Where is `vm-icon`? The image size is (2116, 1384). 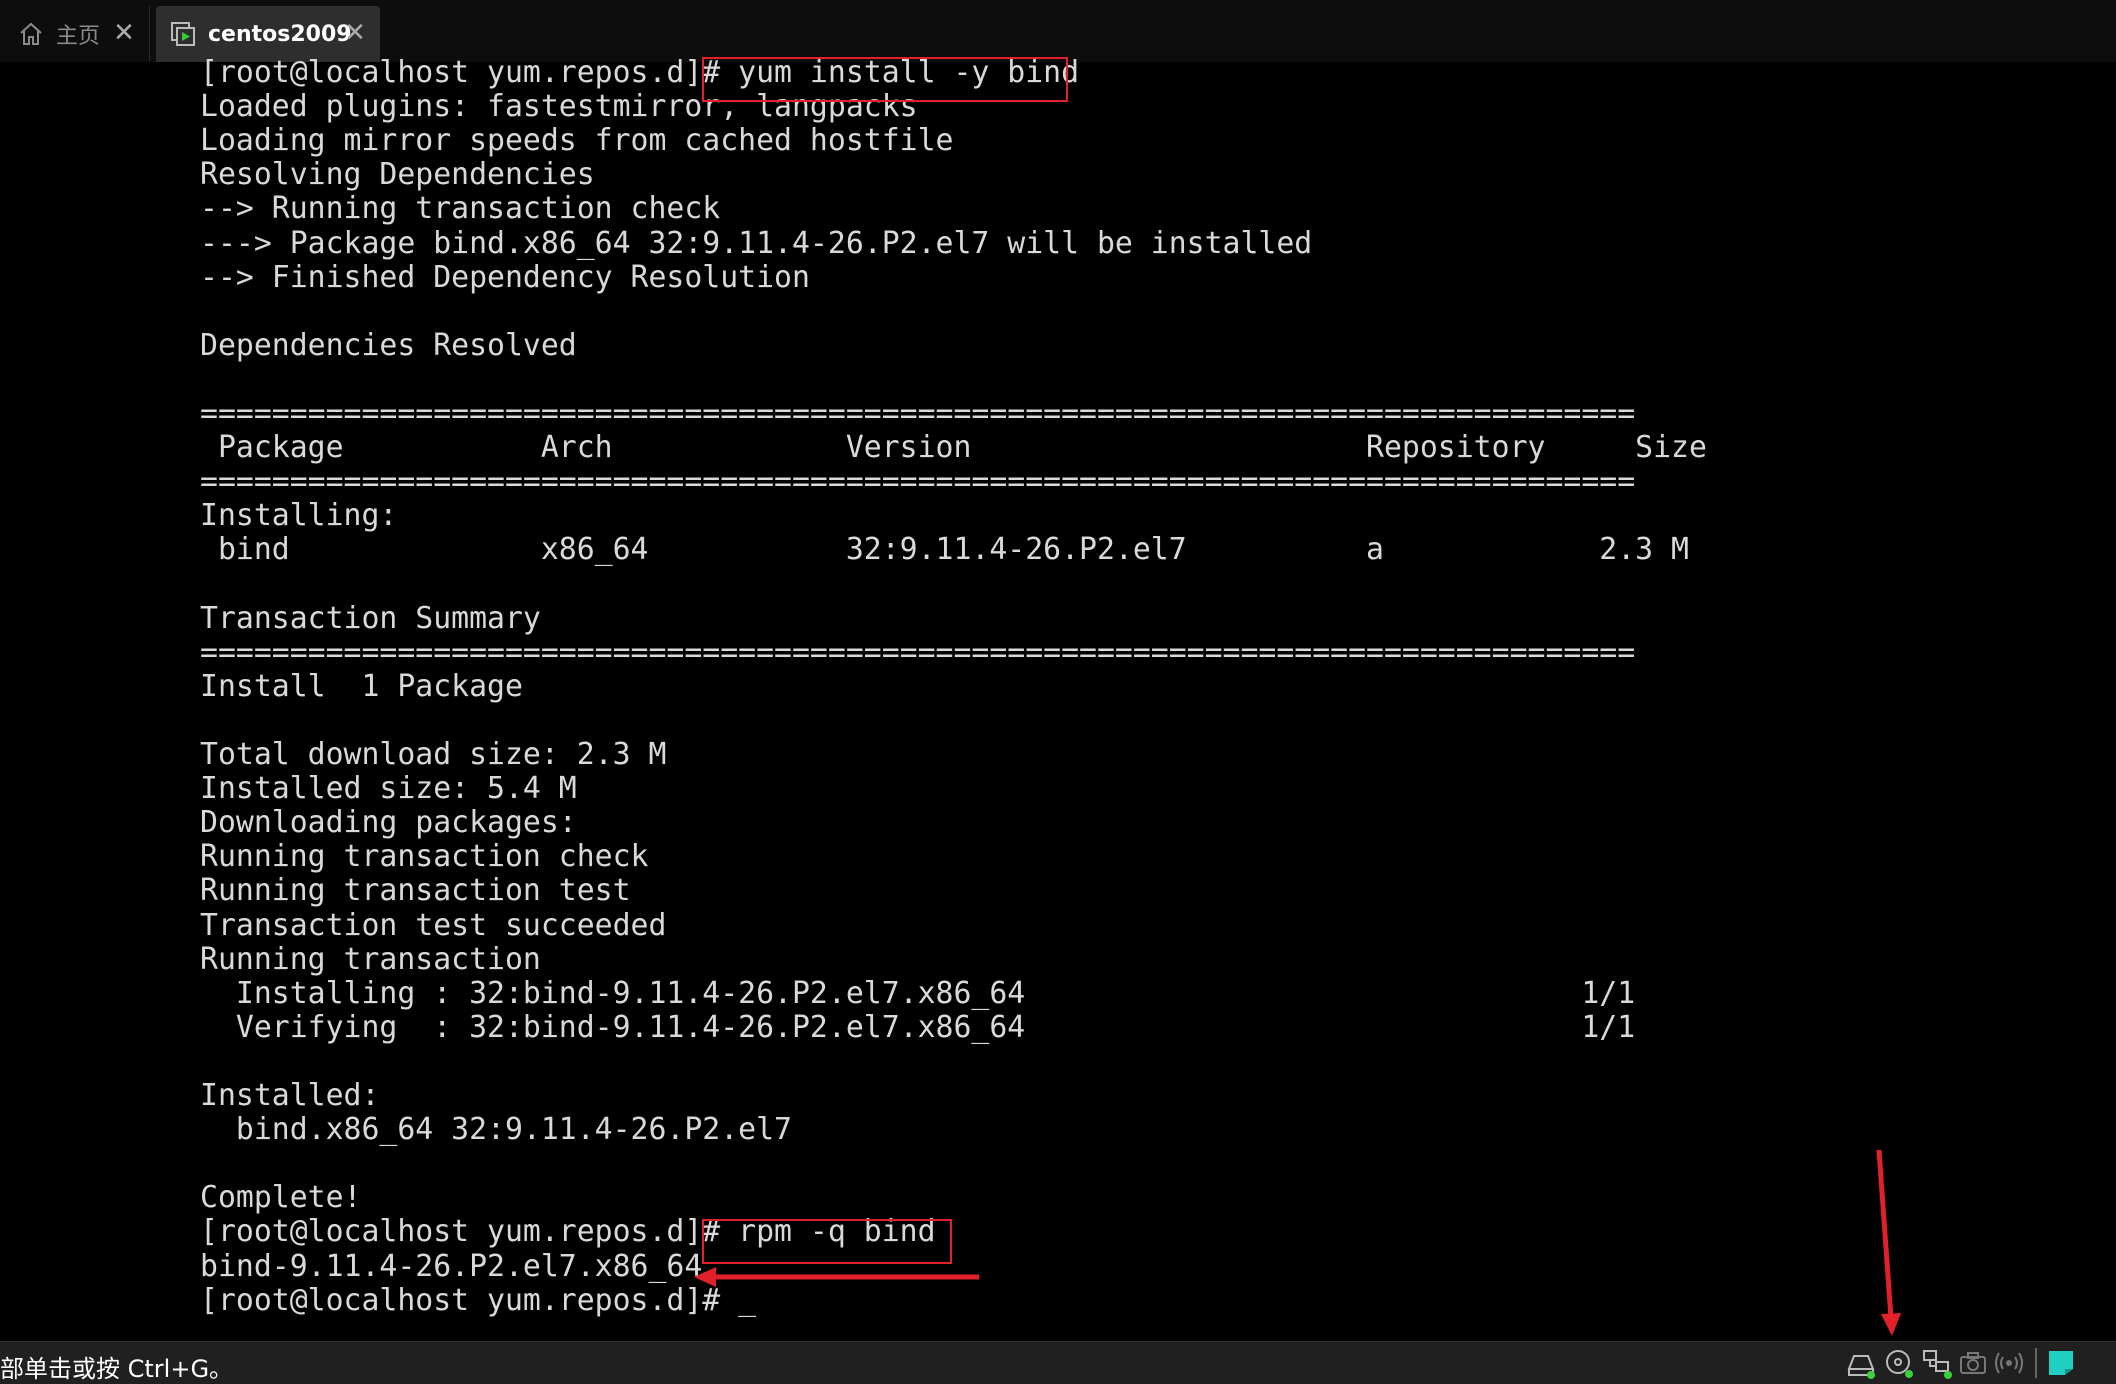 vm-icon is located at coordinates (183, 34).